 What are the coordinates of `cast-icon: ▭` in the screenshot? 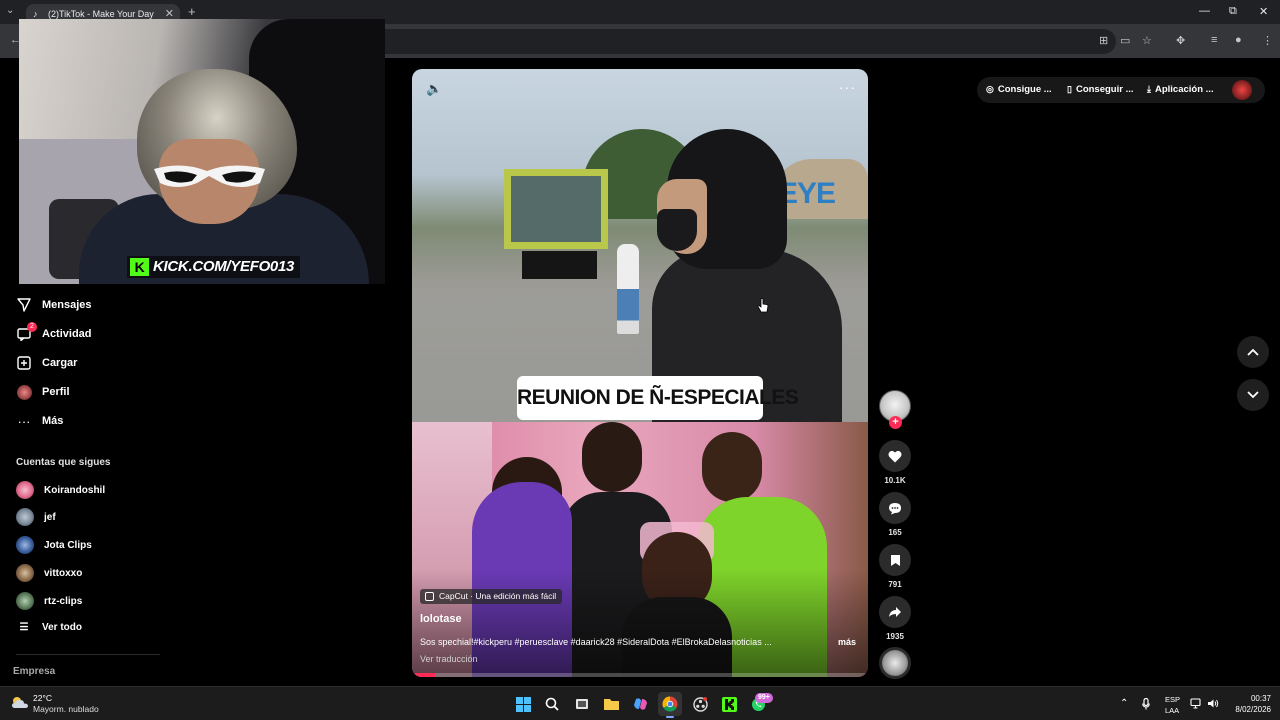 It's located at (1125, 40).